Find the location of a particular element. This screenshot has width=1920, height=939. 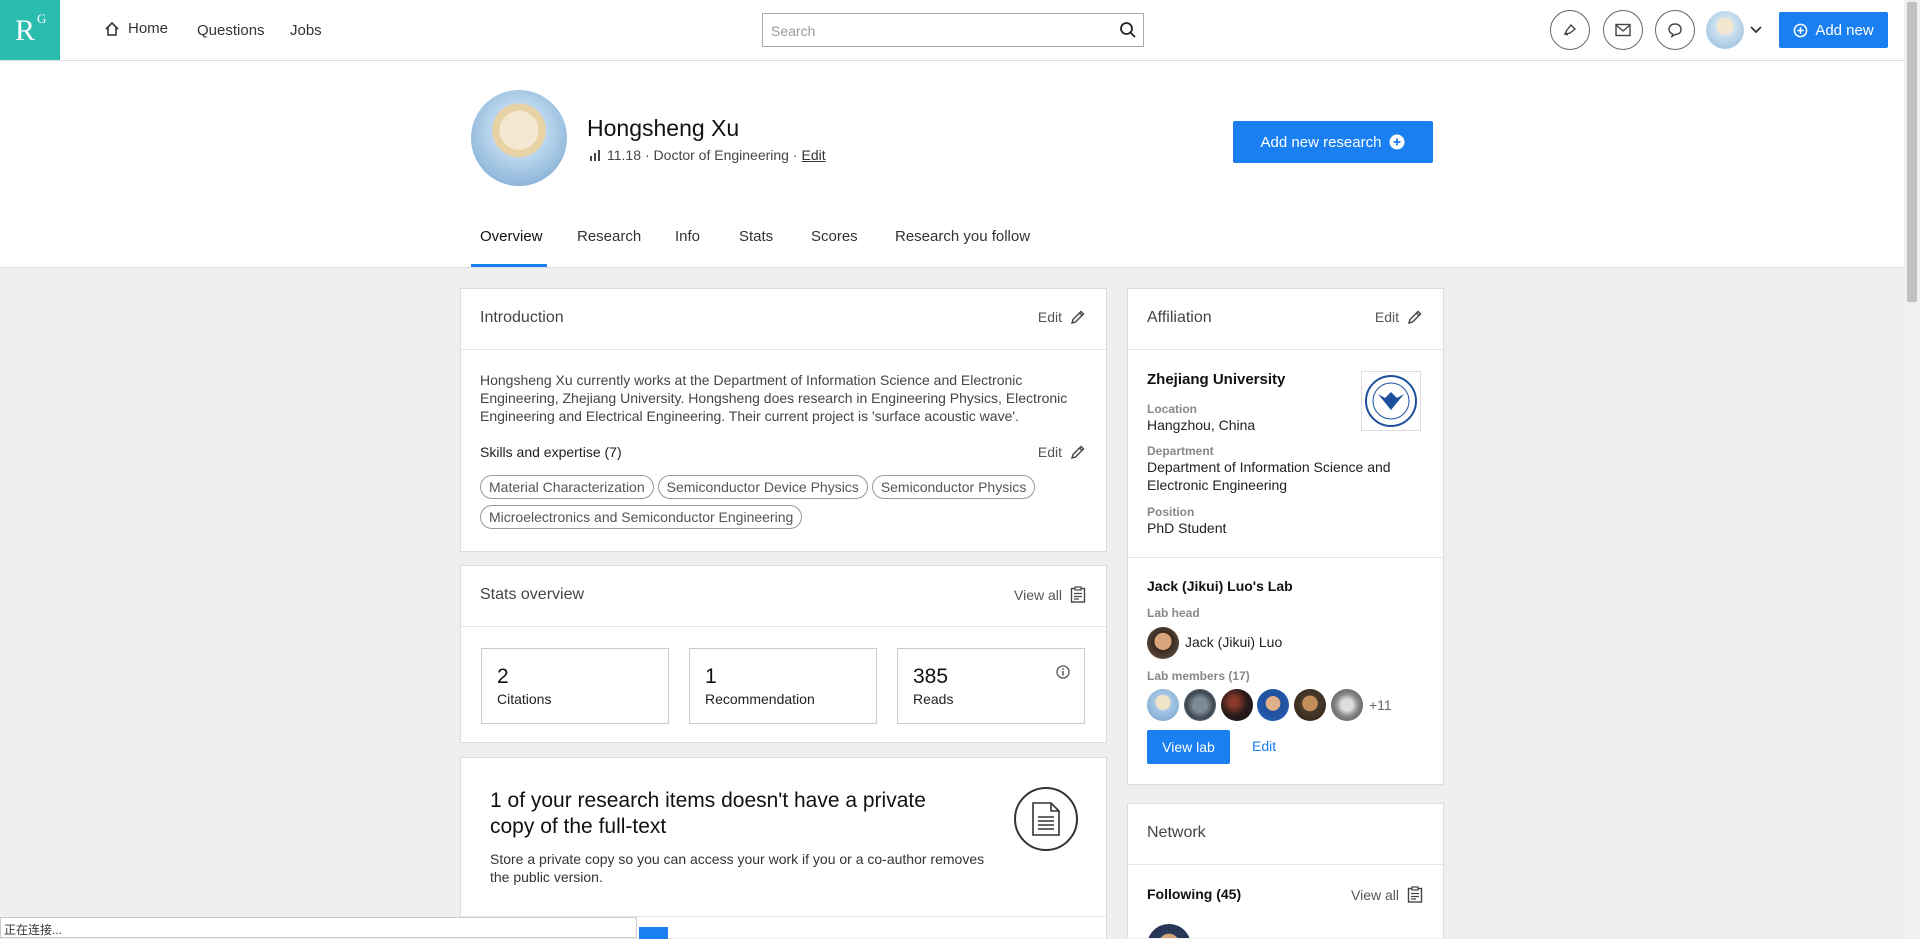

position-label: Position is located at coordinates (1171, 512).